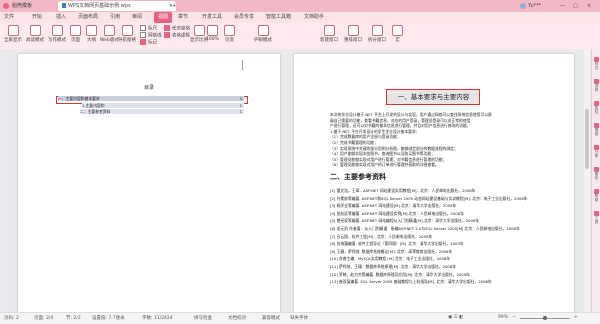 The image size is (600, 324). I want to click on corner-mark, so click(242, 65).